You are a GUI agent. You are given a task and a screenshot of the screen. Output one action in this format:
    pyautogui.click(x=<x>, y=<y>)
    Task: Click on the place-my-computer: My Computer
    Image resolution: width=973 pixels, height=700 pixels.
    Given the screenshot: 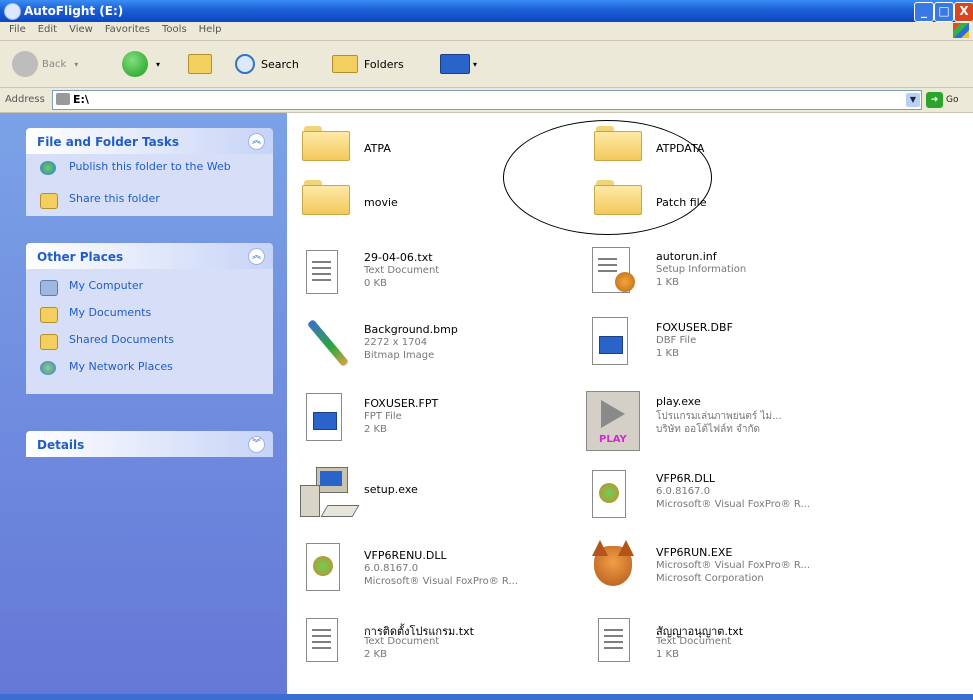 What is the action you would take?
    pyautogui.click(x=149, y=290)
    